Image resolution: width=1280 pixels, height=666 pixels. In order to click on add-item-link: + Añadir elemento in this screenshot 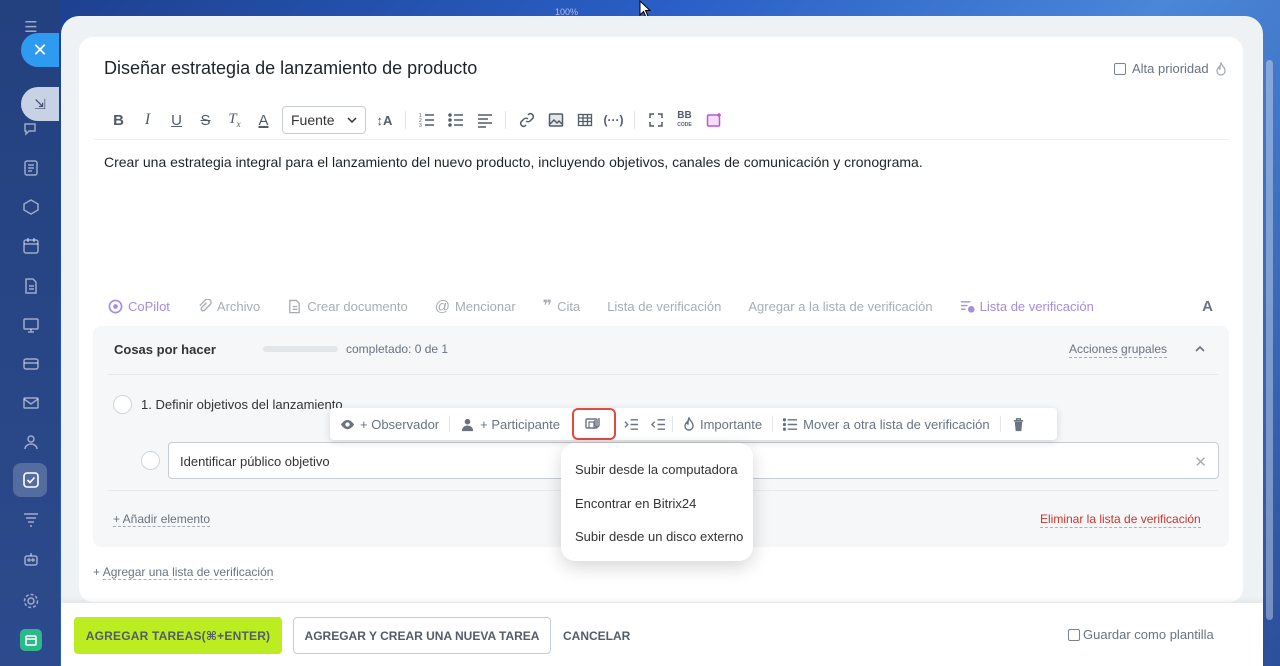, I will do `click(162, 519)`.